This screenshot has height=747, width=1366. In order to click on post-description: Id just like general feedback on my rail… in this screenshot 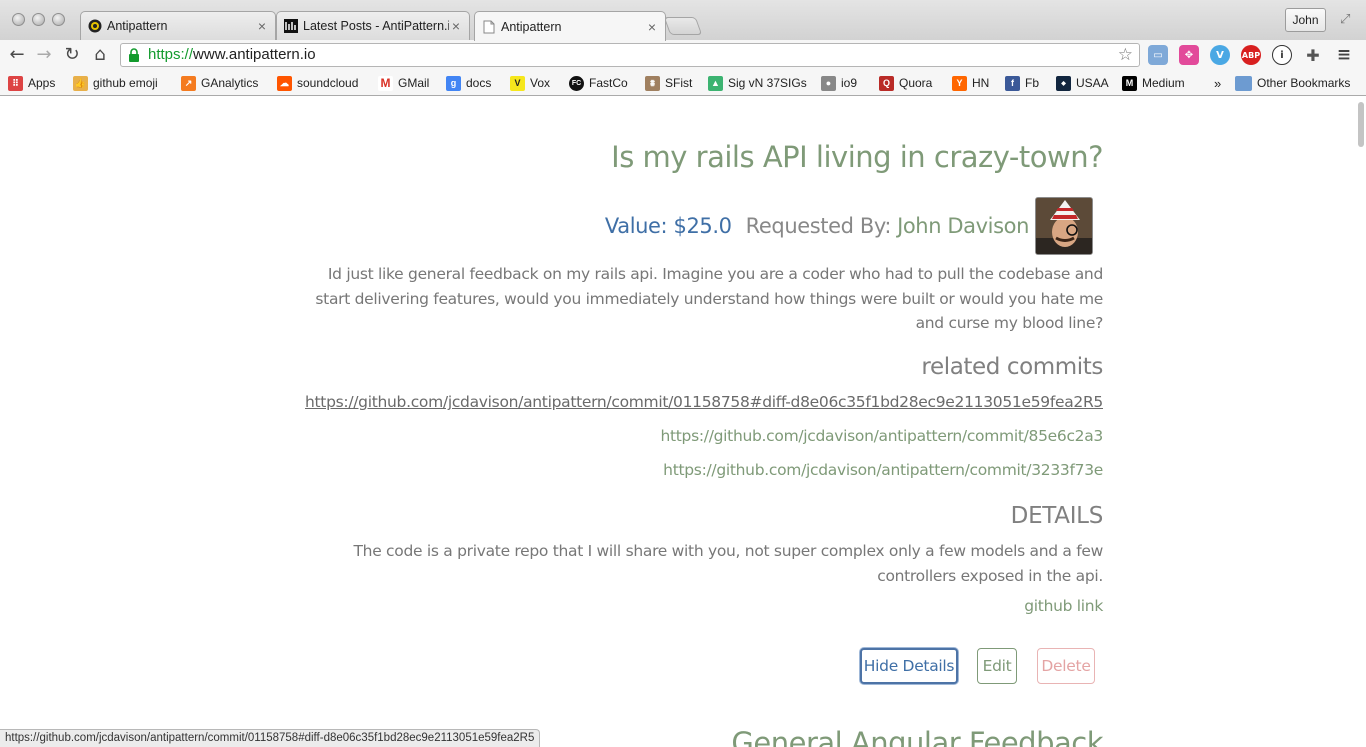, I will do `click(709, 298)`.